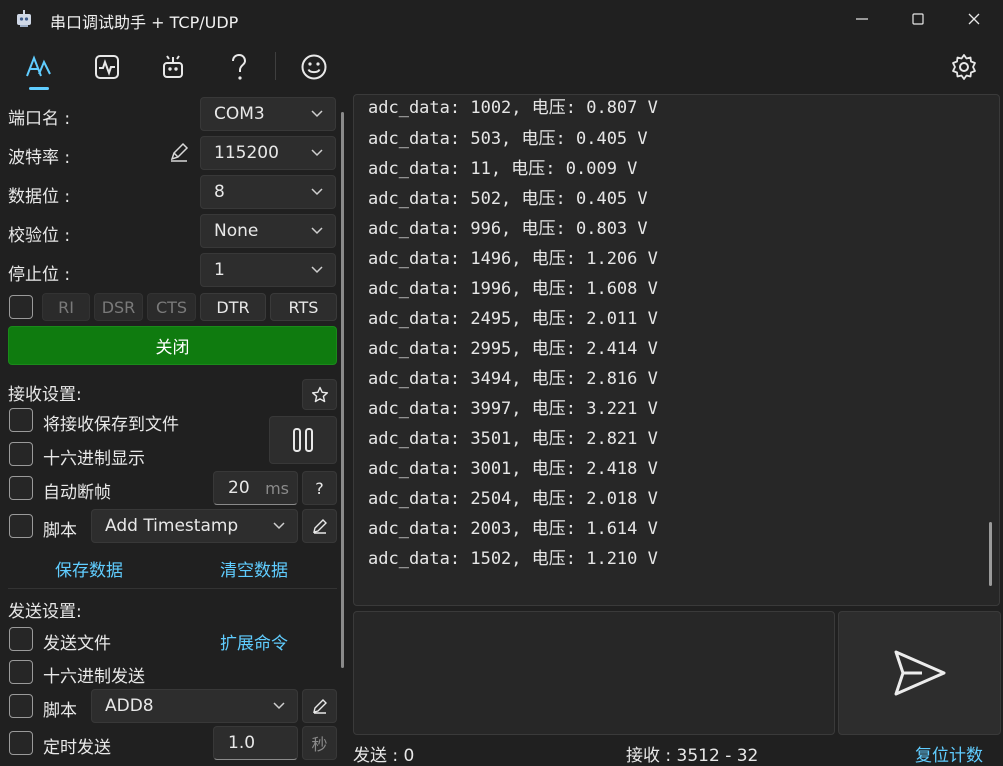  Describe the element at coordinates (21, 672) in the screenshot. I see `hex-send-checkbox` at that location.